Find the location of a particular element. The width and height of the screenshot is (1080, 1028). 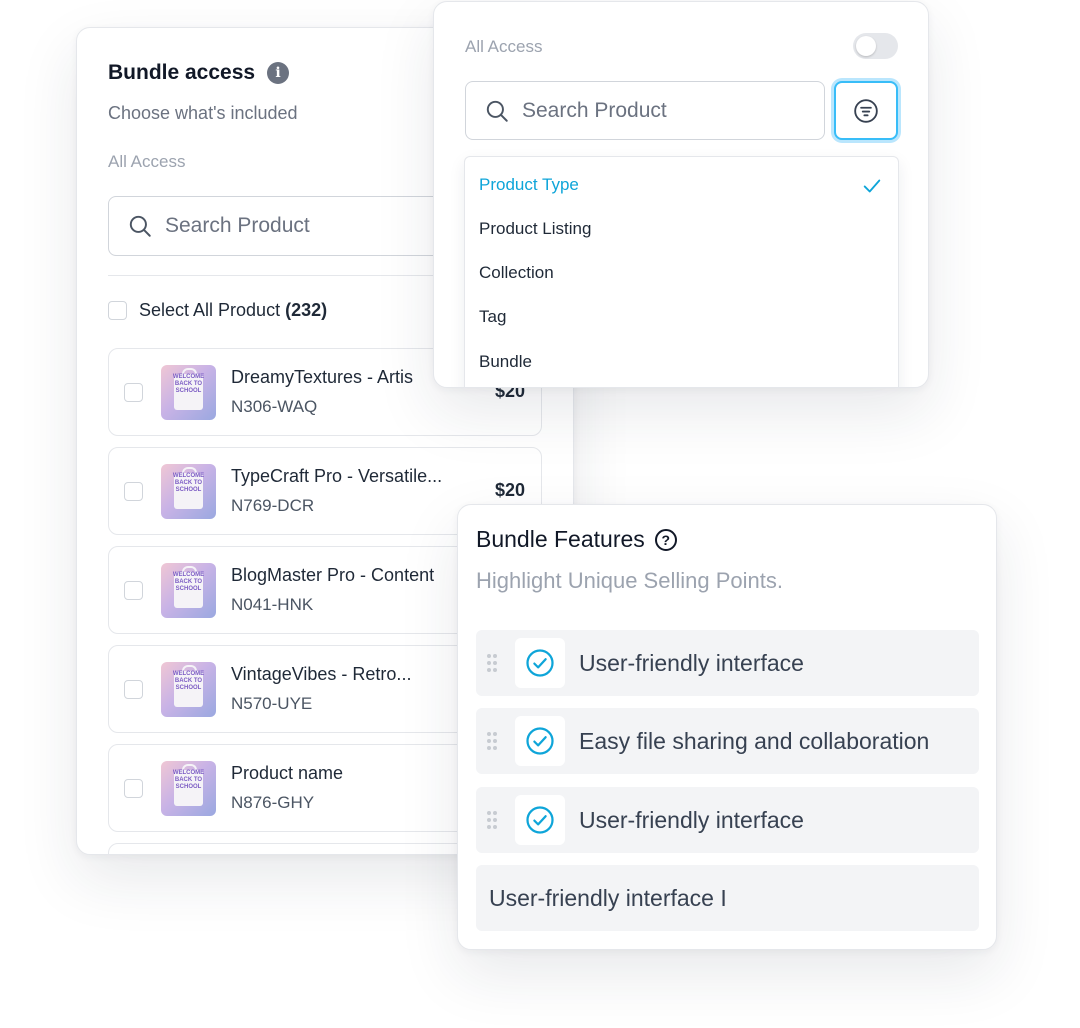

select-all-label: Select All Product (232) is located at coordinates (233, 310).